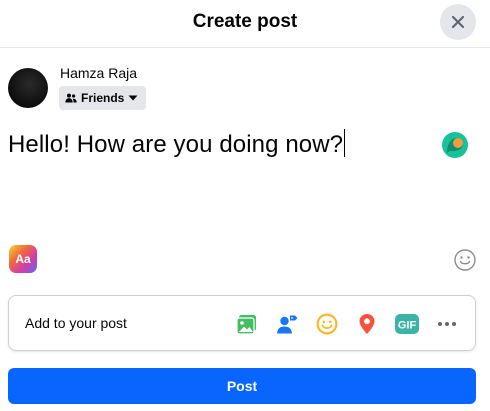  I want to click on audience-selector: Friends, so click(103, 98).